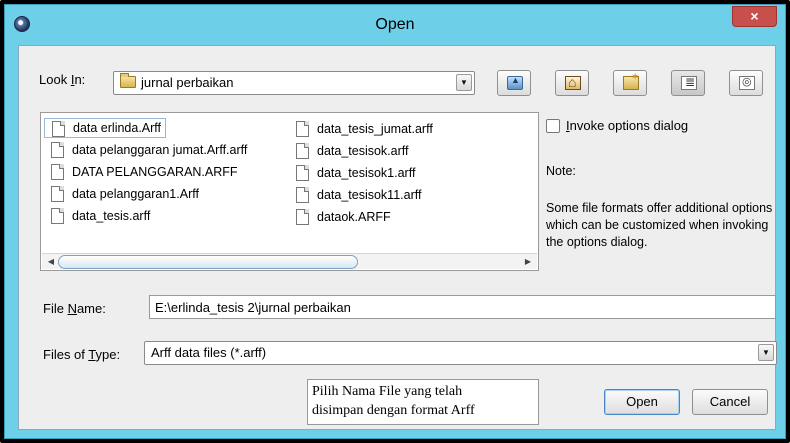 The image size is (790, 443). Describe the element at coordinates (294, 83) in the screenshot. I see `look-in-combobox: jurnal perbaikan ▼` at that location.